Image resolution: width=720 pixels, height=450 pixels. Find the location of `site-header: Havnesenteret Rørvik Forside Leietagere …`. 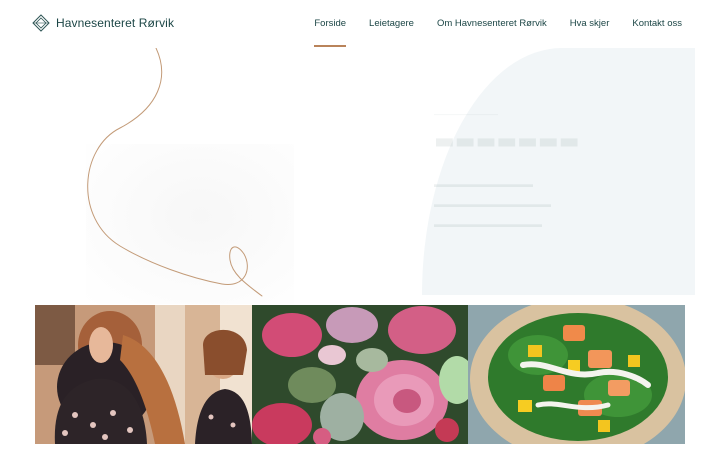

site-header: Havnesenteret Rørvik Forside Leietagere … is located at coordinates (360, 24).